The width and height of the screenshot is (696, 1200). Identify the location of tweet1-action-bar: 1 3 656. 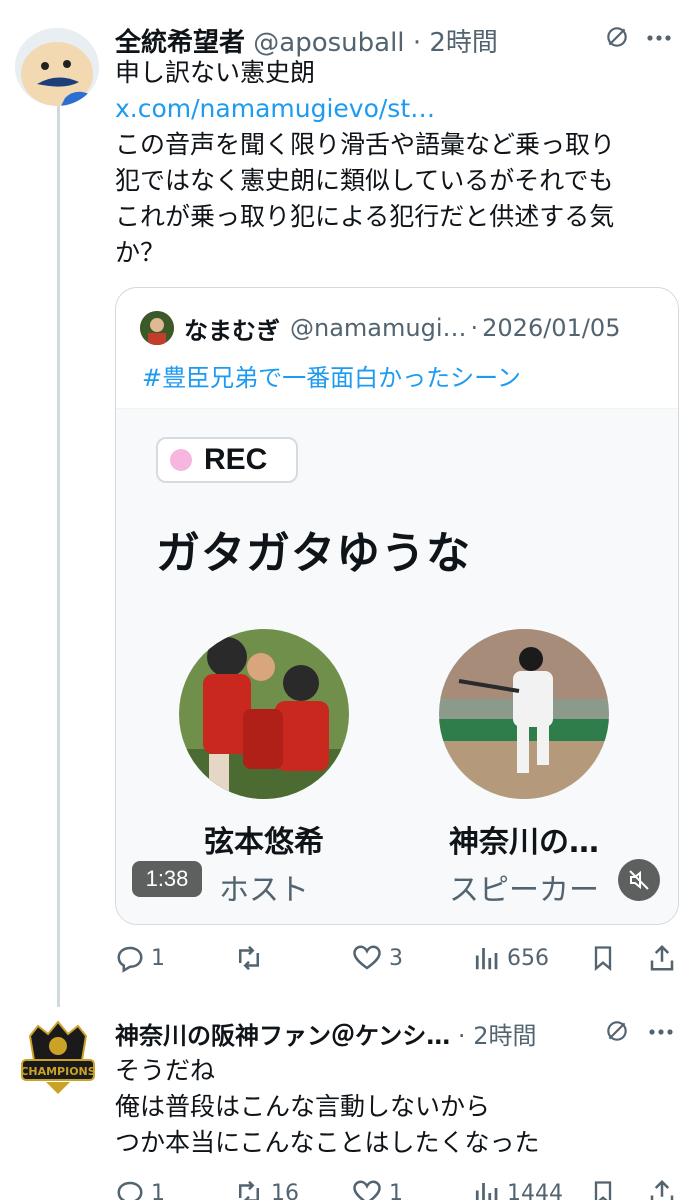
(398, 958).